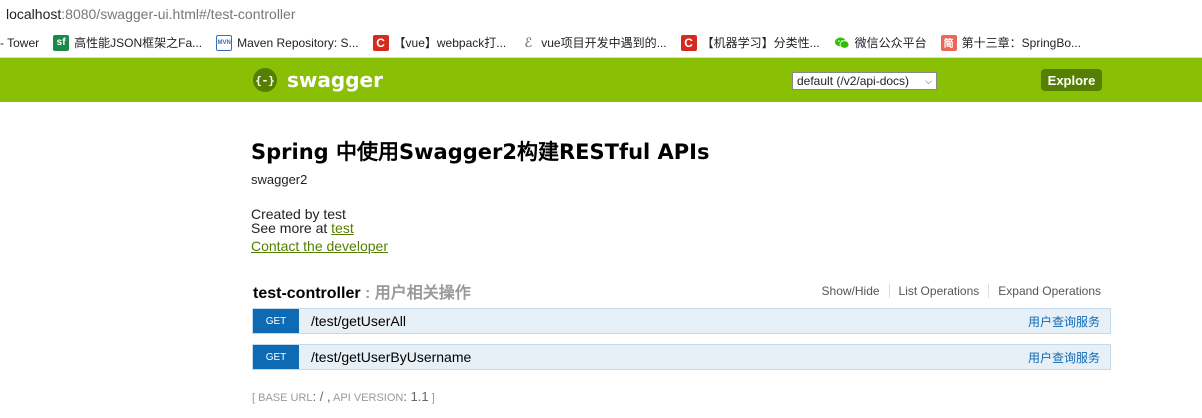 The width and height of the screenshot is (1202, 418). Describe the element at coordinates (282, 398) in the screenshot. I see `footer-open: [ BASE URL` at that location.